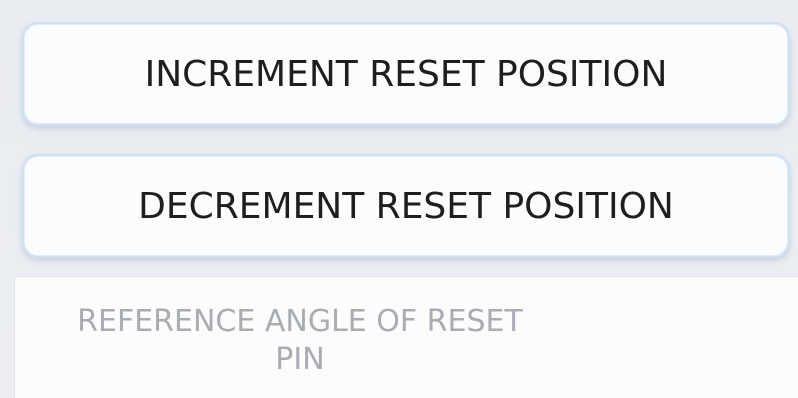  I want to click on reference-angle-label: REFERENCE ANGLE OF RESET PIN, so click(300, 340).